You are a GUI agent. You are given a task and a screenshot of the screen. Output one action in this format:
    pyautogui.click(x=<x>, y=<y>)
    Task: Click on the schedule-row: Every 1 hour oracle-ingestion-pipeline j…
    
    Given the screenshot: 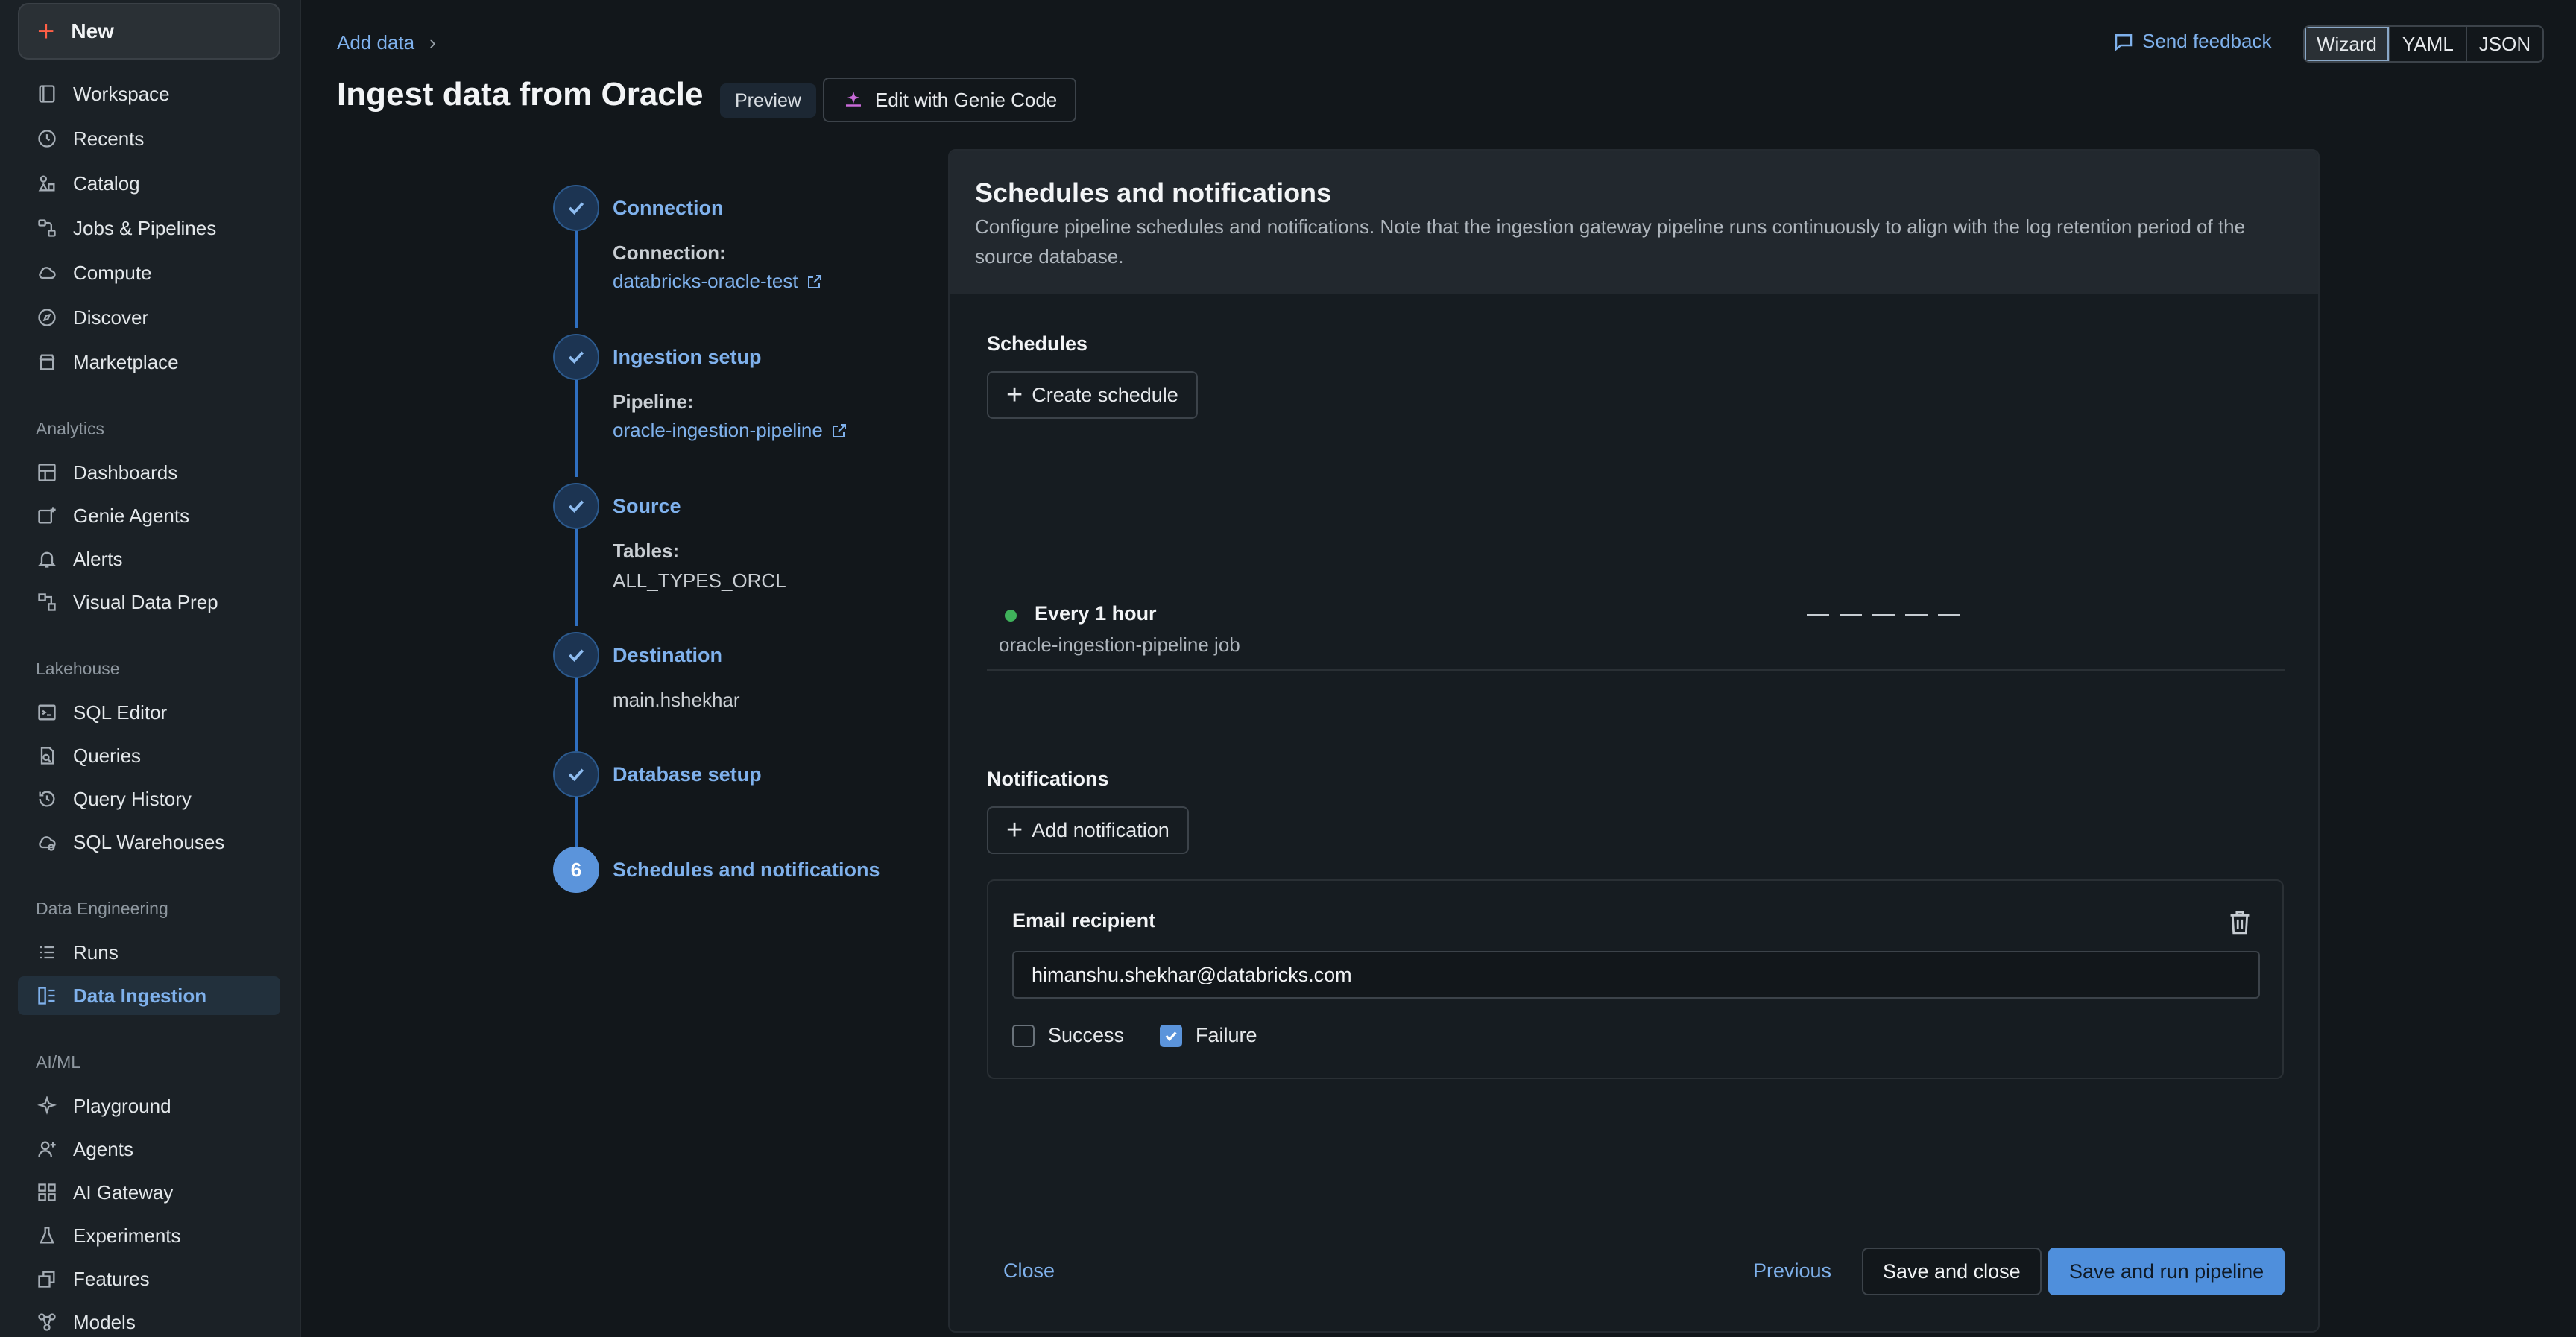 What is the action you would take?
    pyautogui.click(x=1636, y=631)
    